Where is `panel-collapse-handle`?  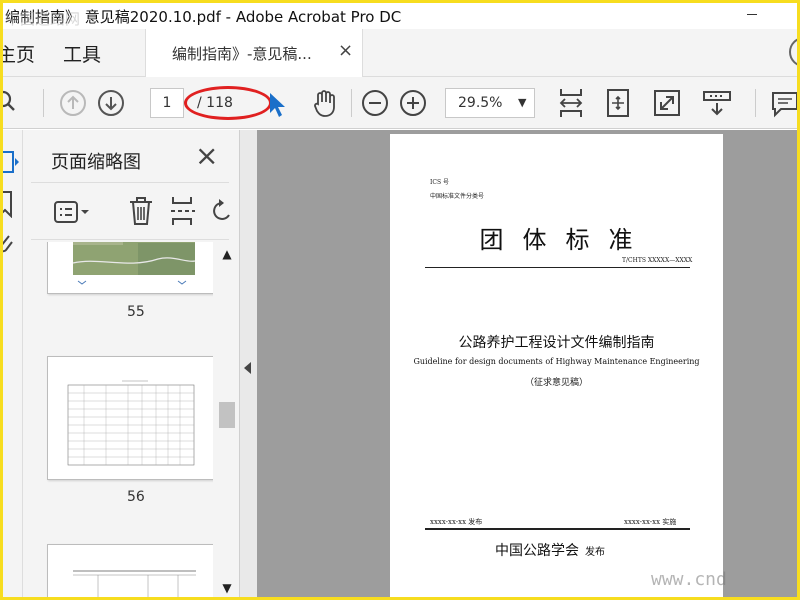
panel-collapse-handle is located at coordinates (248, 363).